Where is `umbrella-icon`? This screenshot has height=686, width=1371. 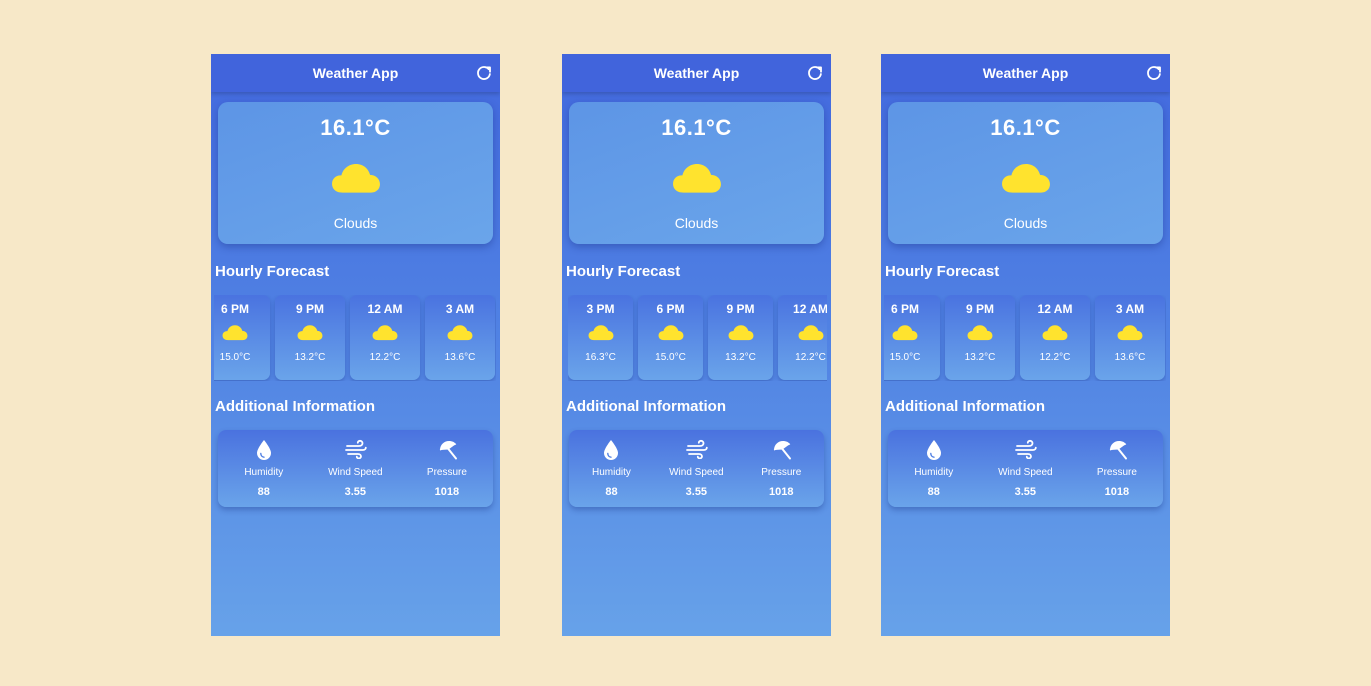 umbrella-icon is located at coordinates (1117, 450).